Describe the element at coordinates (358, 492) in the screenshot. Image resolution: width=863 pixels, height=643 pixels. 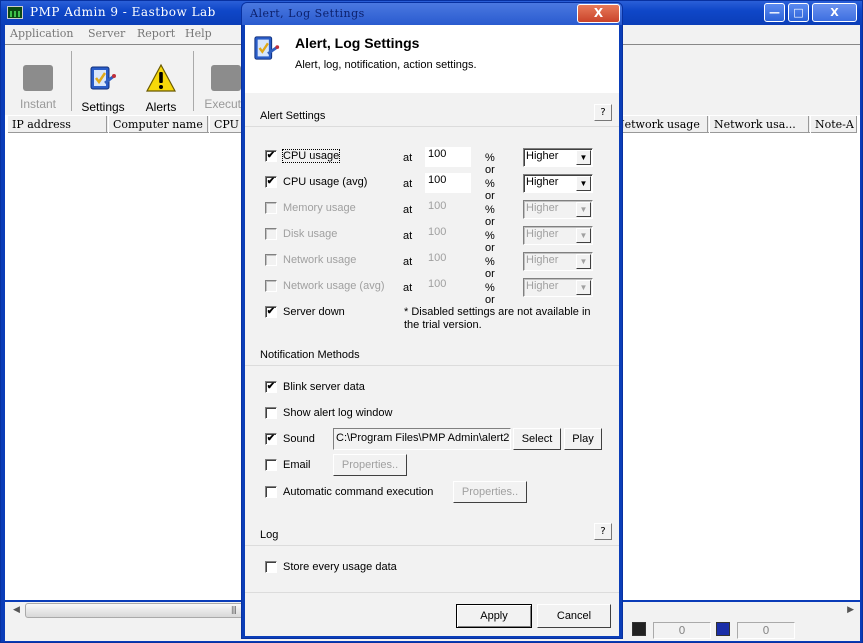
I see `auto-command-label: Automatic command execution` at that location.